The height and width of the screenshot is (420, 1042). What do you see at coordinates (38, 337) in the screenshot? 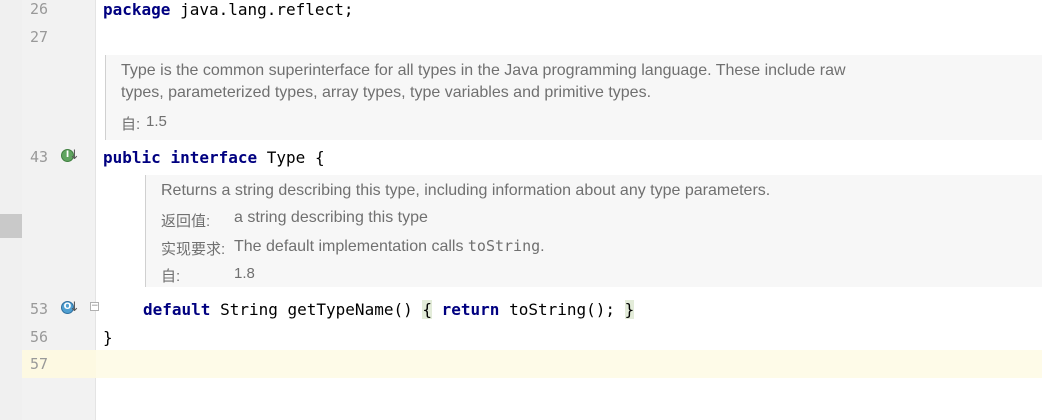
I see `line-number-56: 56` at bounding box center [38, 337].